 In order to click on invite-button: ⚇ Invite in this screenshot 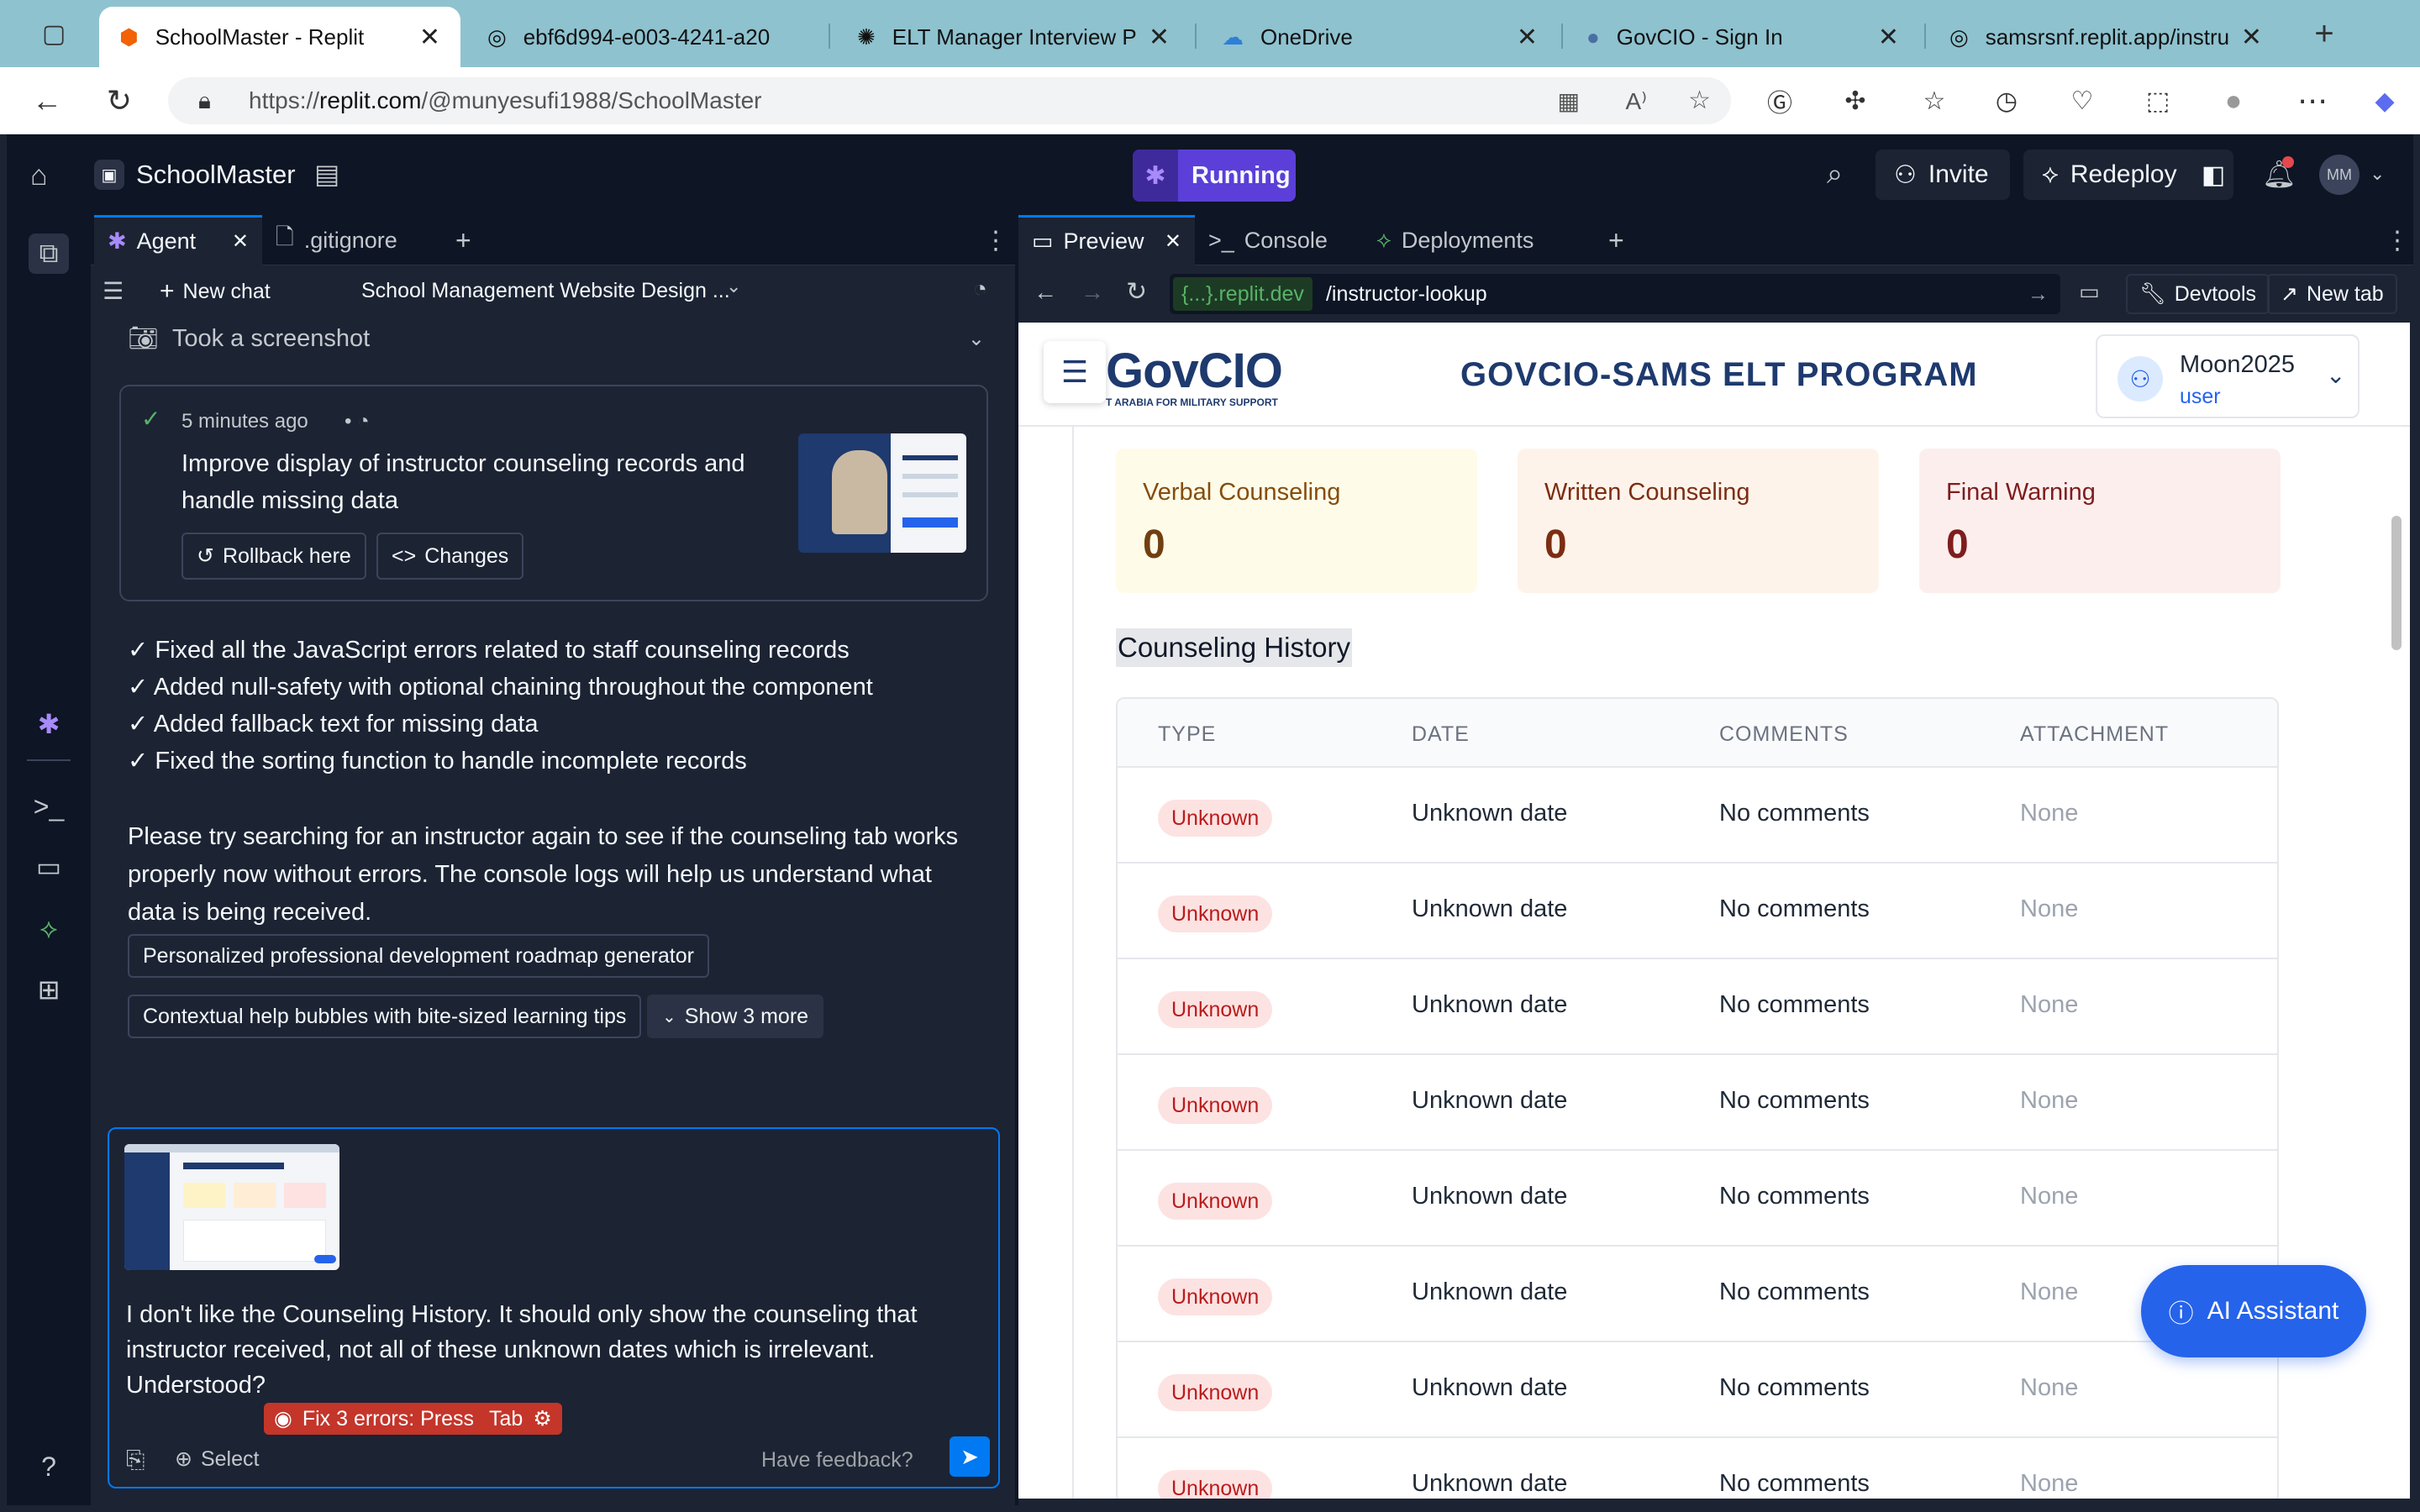, I will do `click(1943, 175)`.